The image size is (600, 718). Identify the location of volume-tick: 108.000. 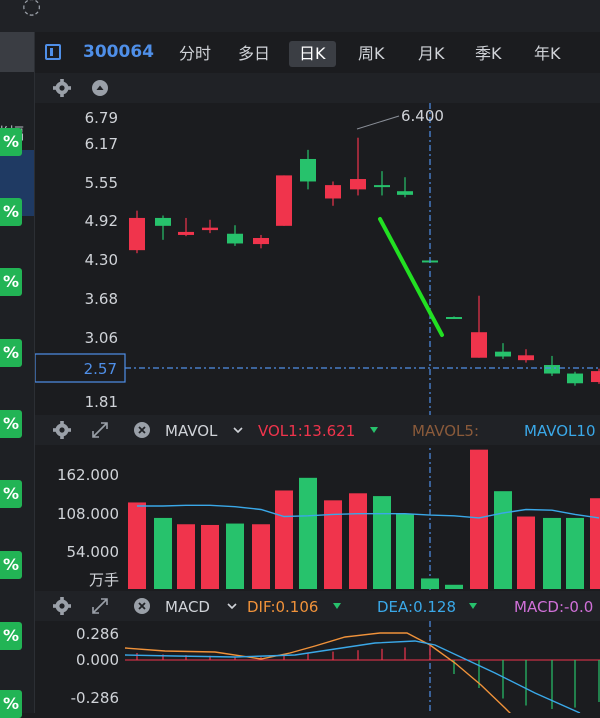
(88, 514).